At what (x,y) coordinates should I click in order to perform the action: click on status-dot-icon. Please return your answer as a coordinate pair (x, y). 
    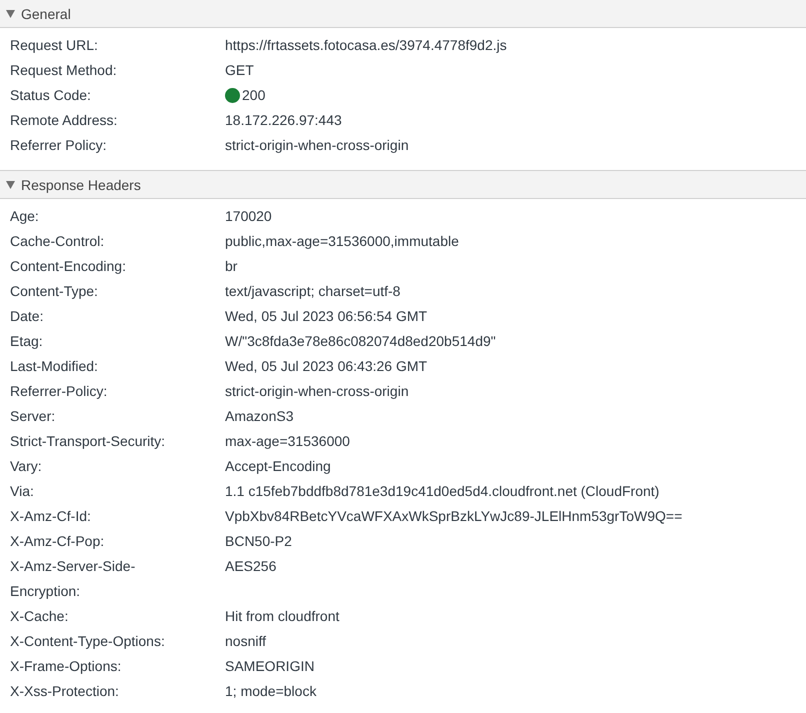
    Looking at the image, I should click on (232, 95).